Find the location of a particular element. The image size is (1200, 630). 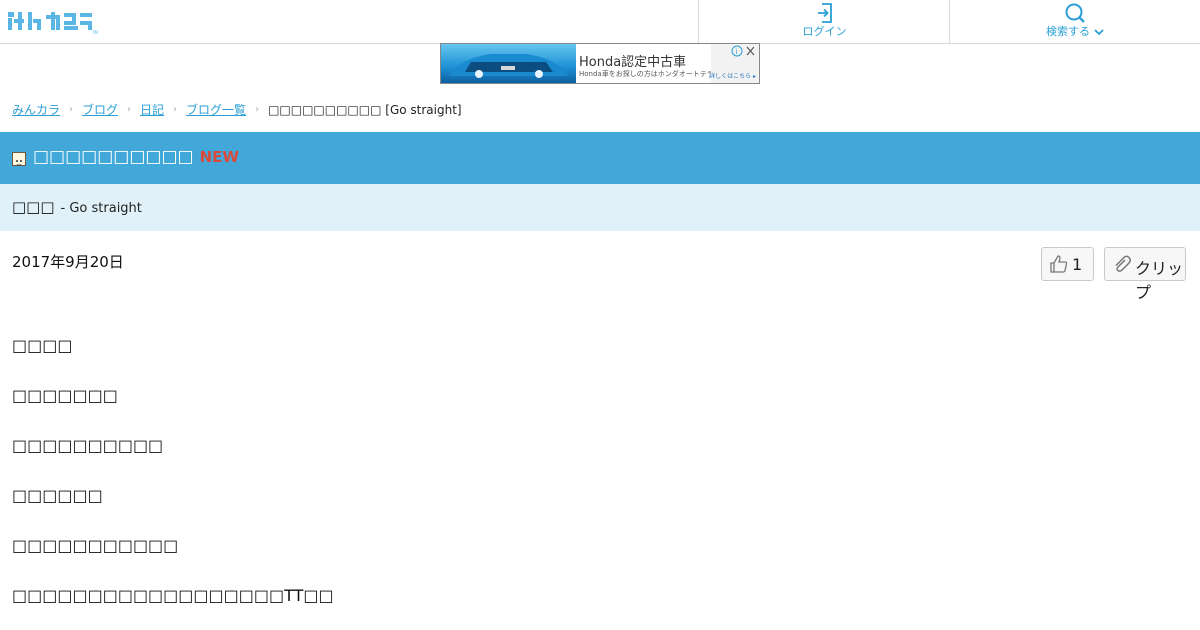

author-info: □□□ - Go straight is located at coordinates (77, 207).